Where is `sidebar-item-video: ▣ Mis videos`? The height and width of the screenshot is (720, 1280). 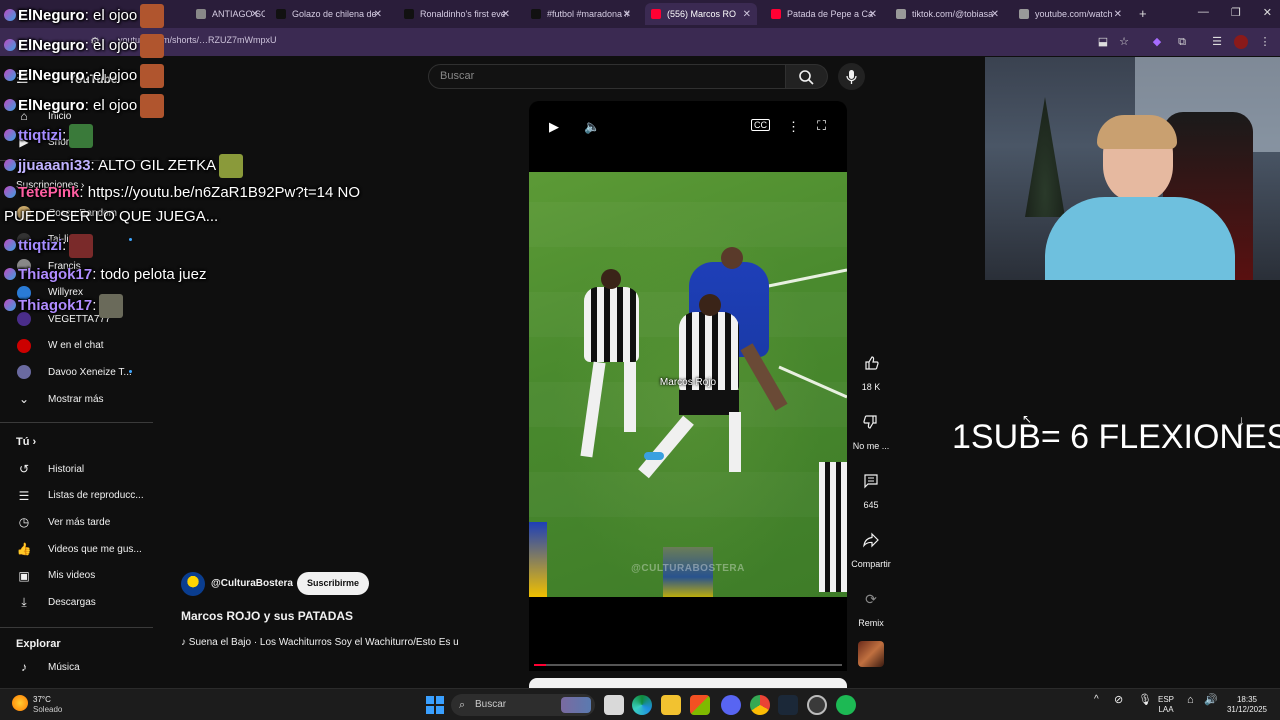
sidebar-item-video: ▣ Mis videos is located at coordinates (76, 576).